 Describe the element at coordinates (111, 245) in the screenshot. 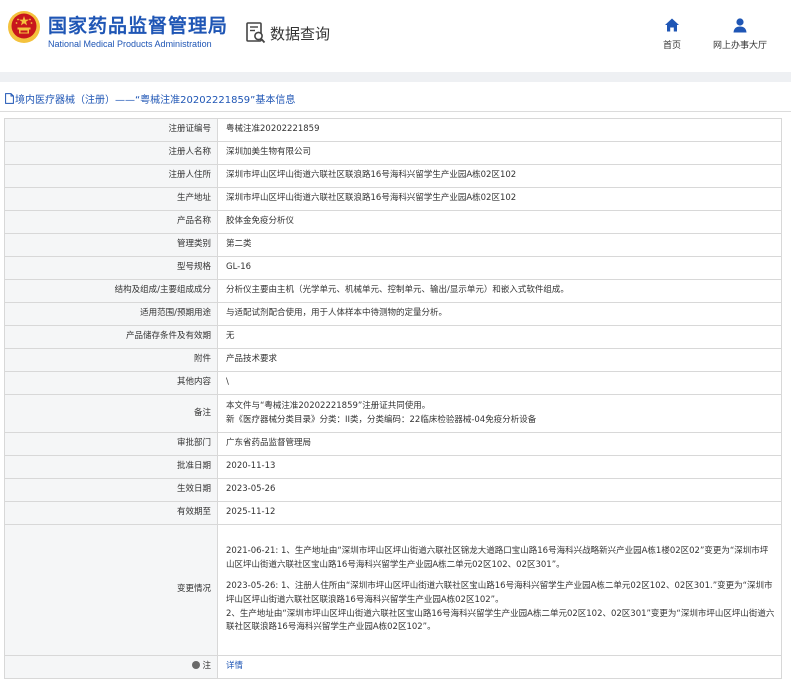

I see `field-label: 管理类别` at that location.